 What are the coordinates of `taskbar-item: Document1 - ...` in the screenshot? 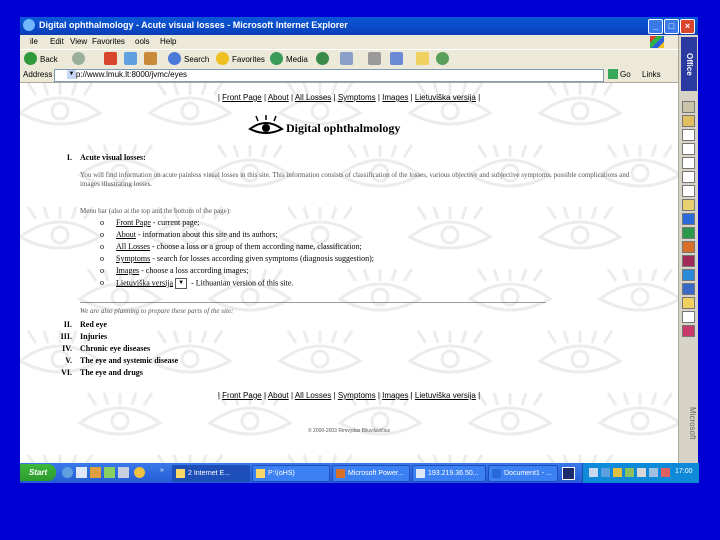 It's located at (523, 473).